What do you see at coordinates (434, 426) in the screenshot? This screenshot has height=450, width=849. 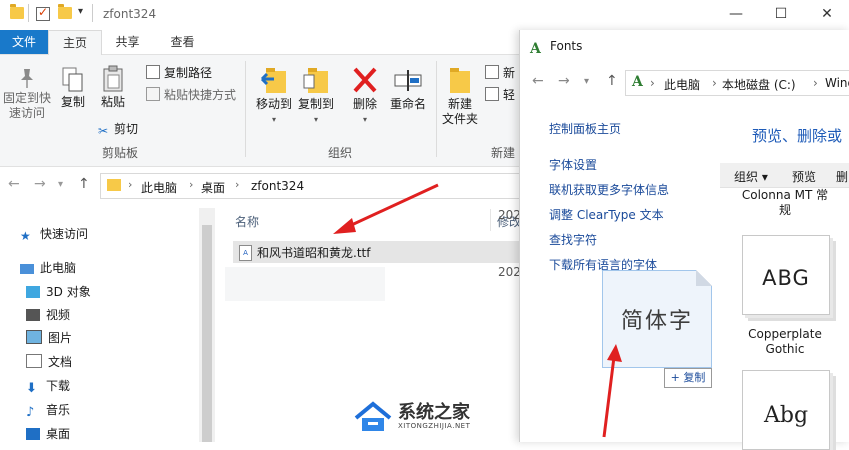 I see `watermark-subtext: XITONGZHIJIA.NET` at bounding box center [434, 426].